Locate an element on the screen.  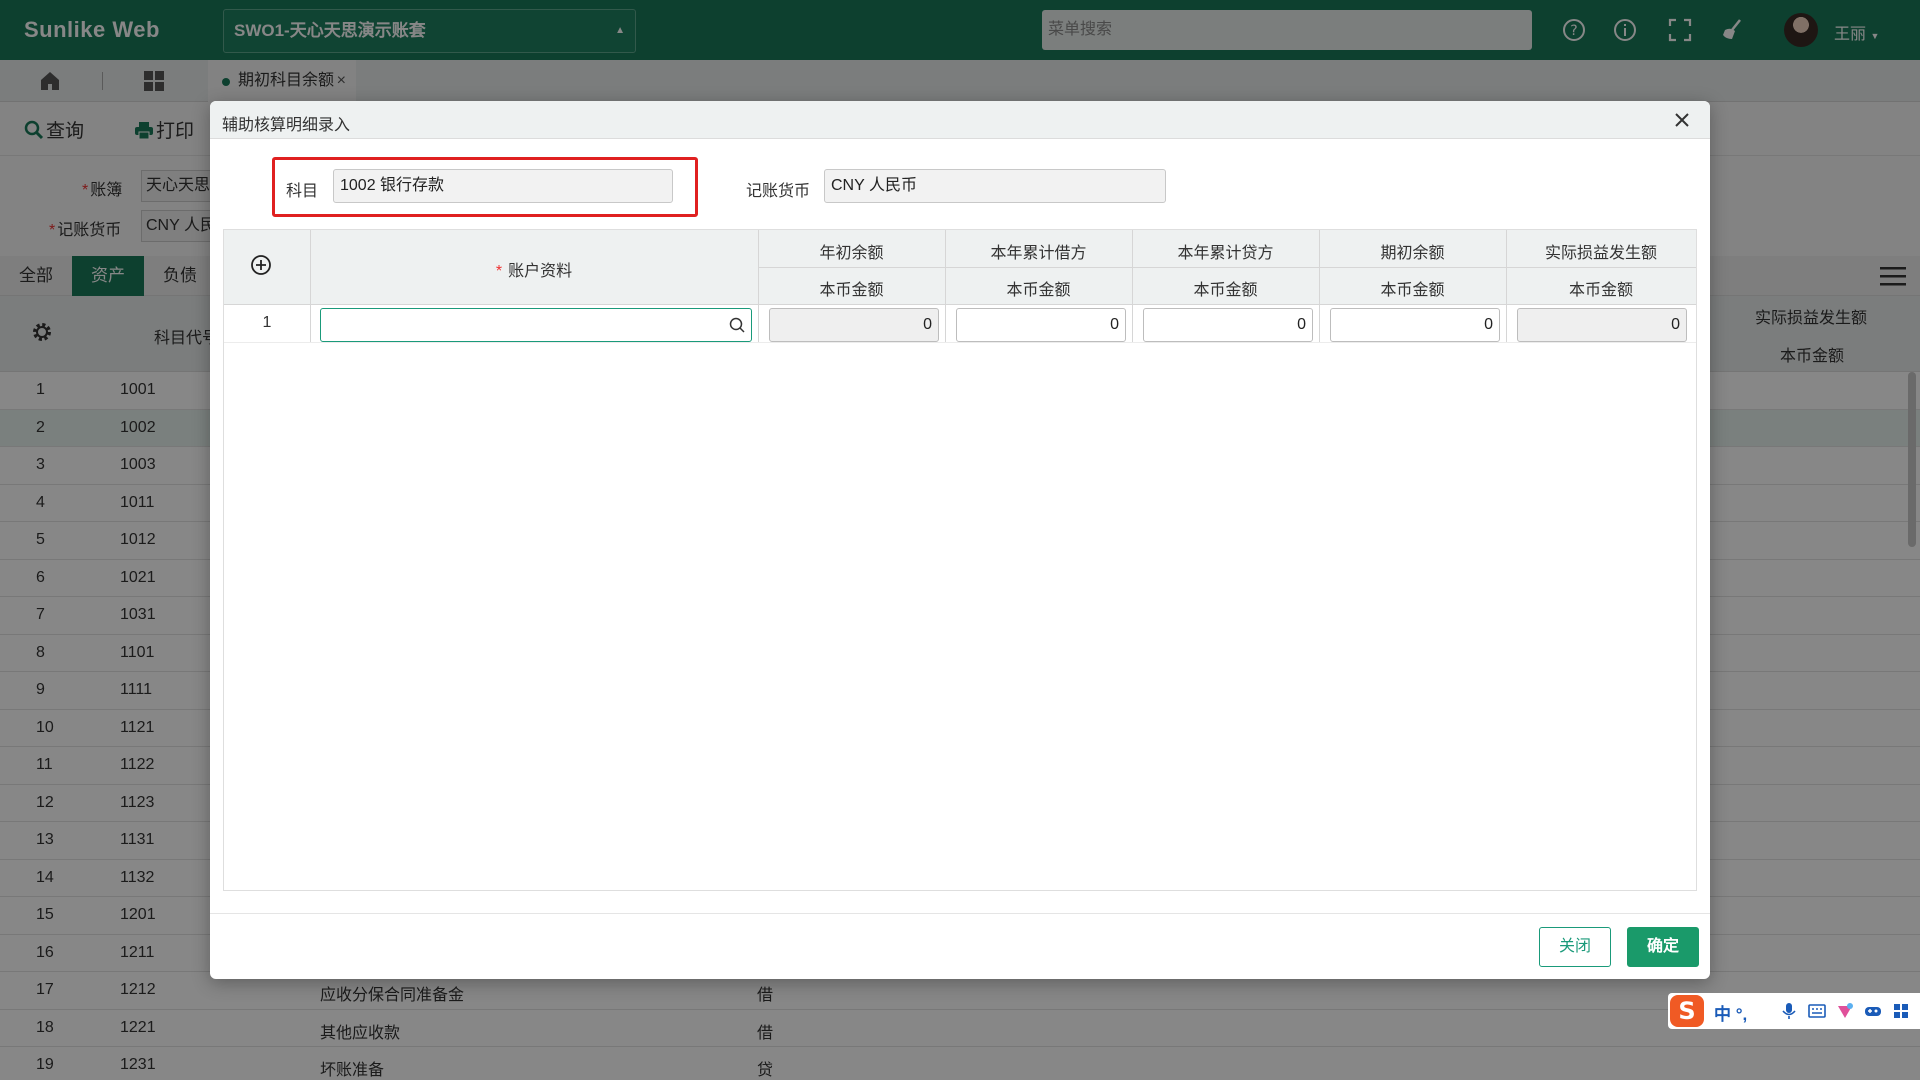
row-number: 1 is located at coordinates (267, 322).